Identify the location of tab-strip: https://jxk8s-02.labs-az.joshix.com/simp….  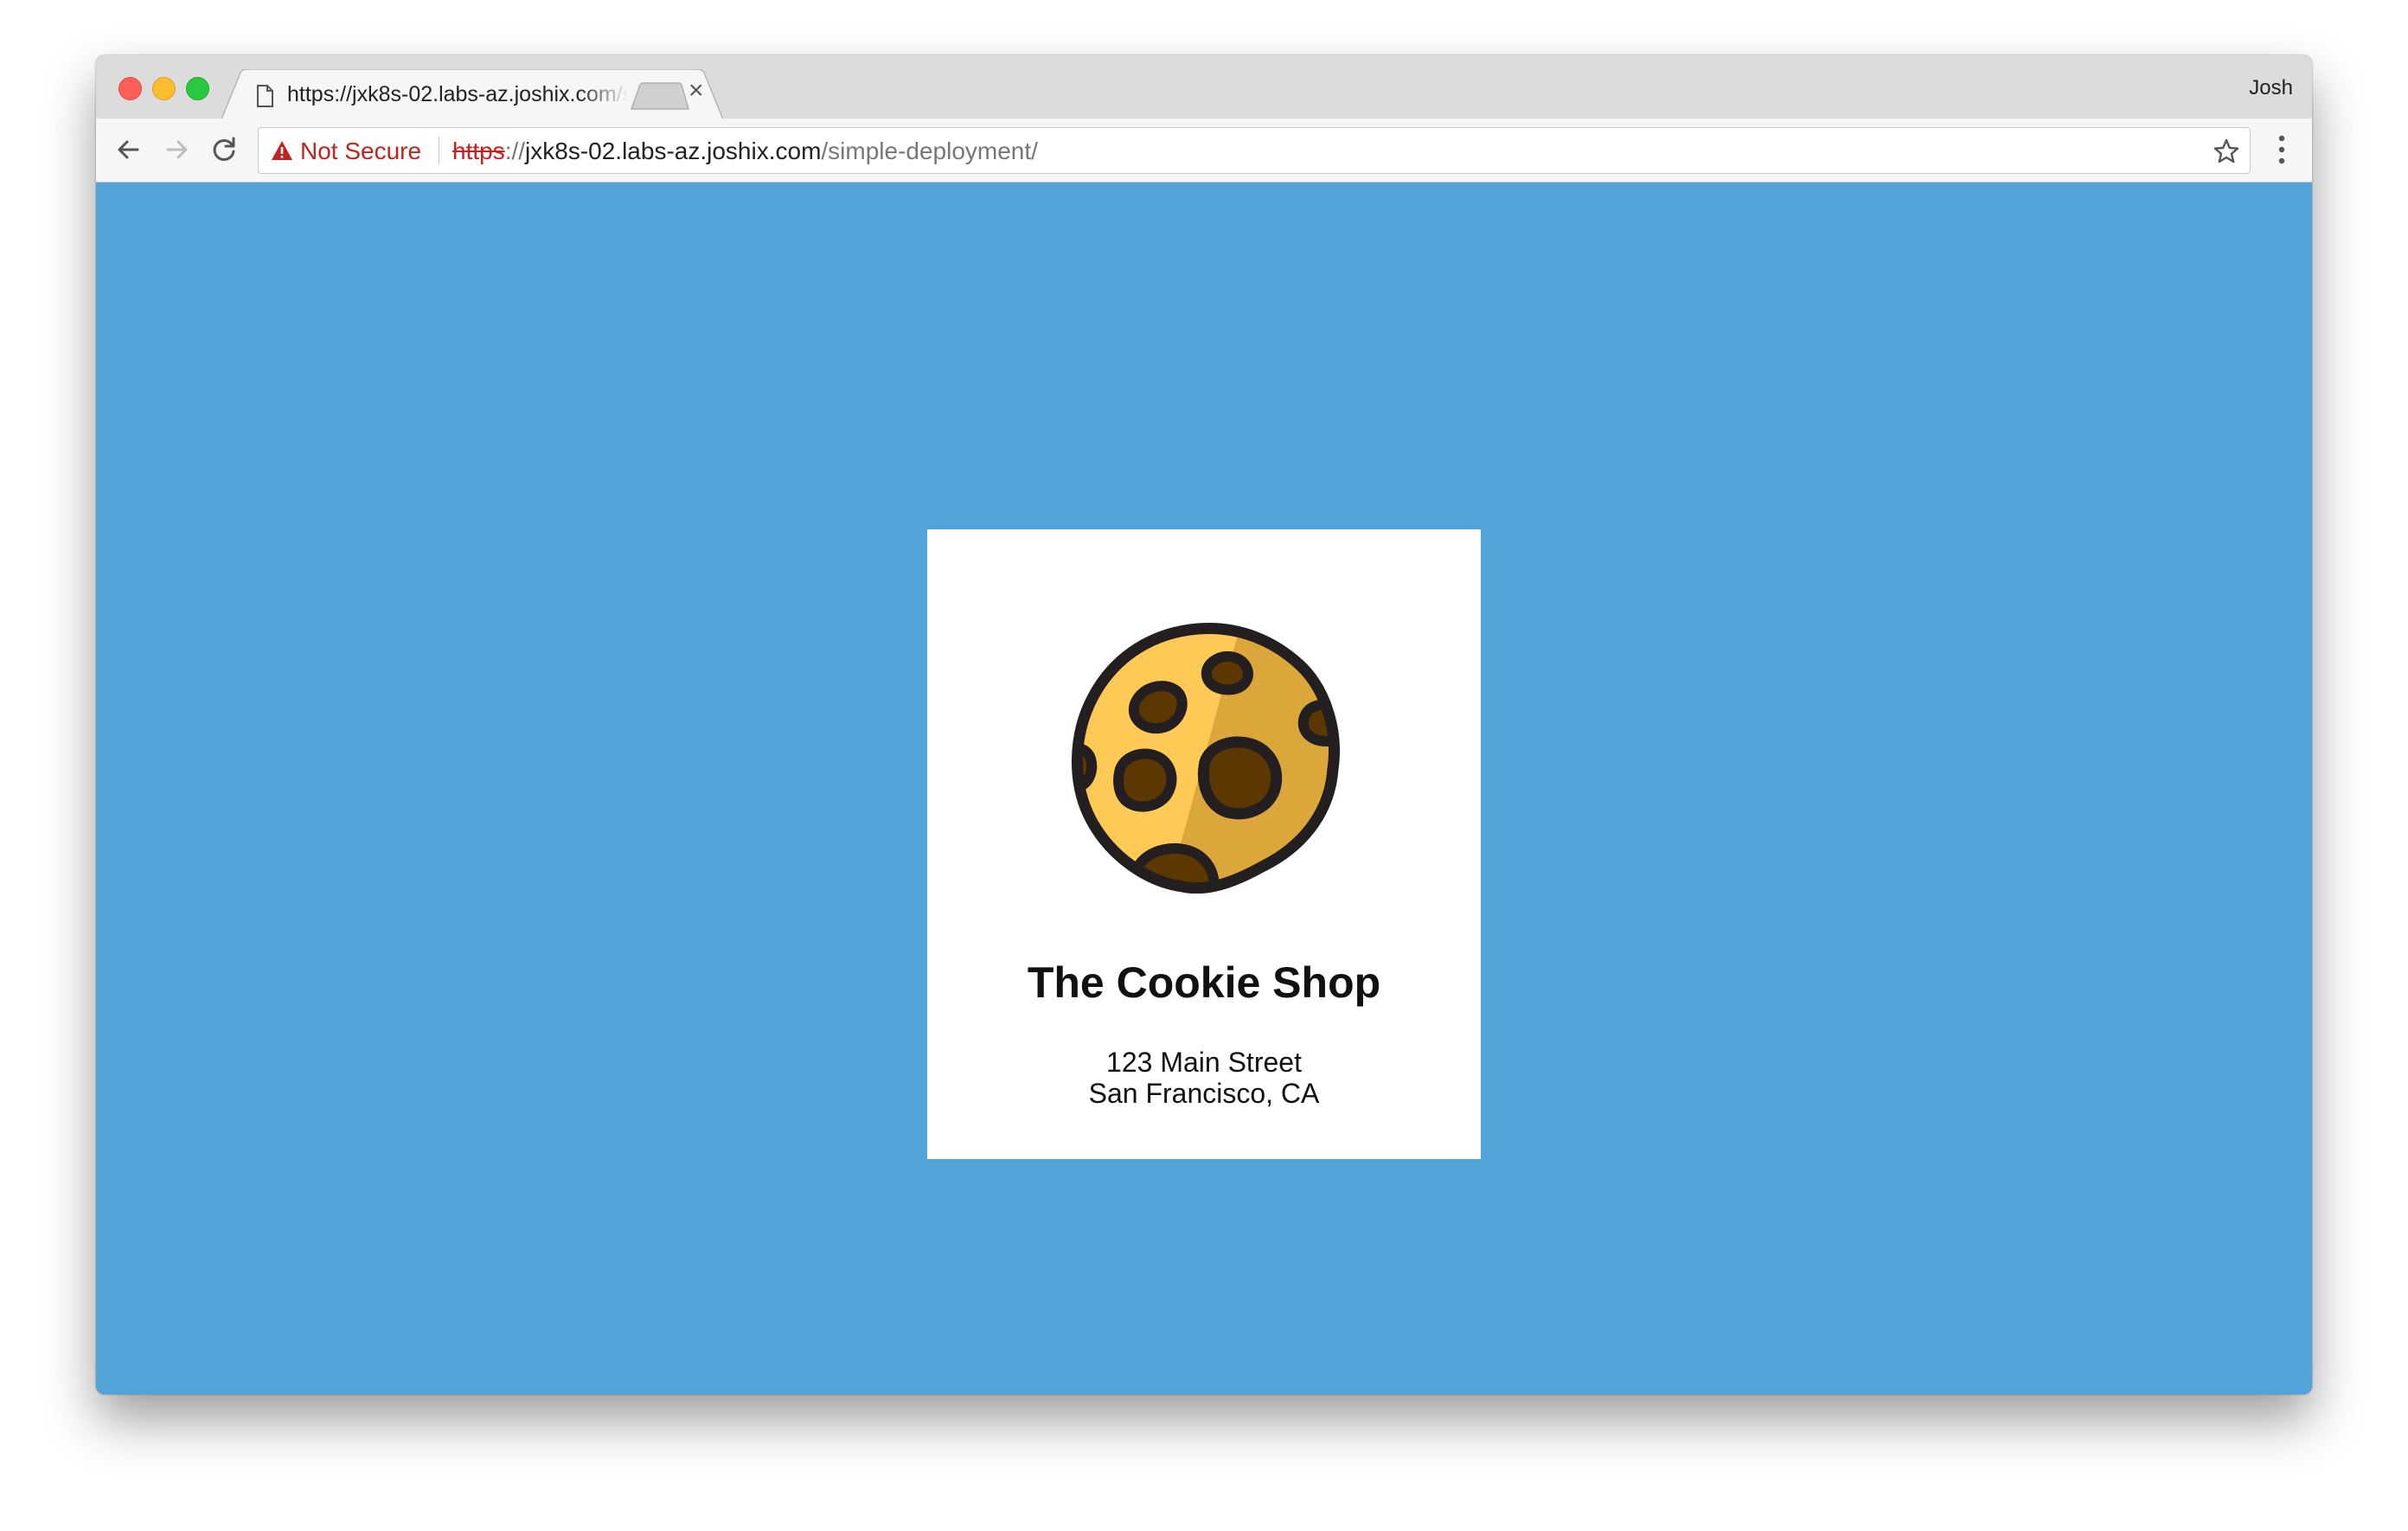
(1204, 87).